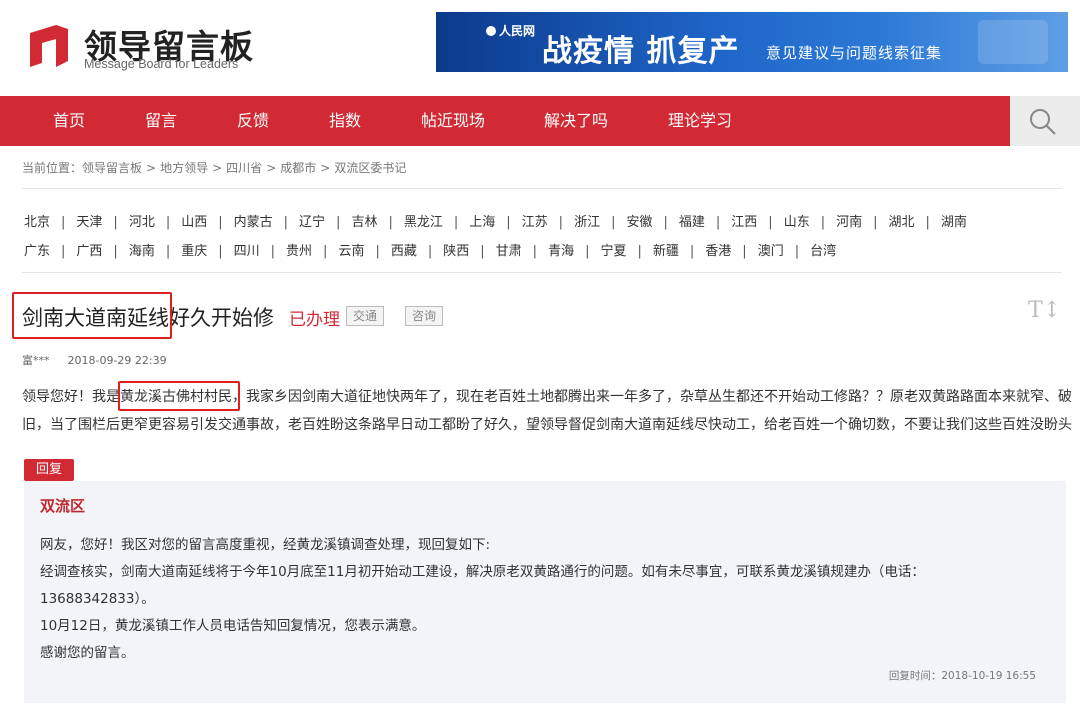 The image size is (1080, 703). Describe the element at coordinates (424, 316) in the screenshot. I see `tag-inquiry: 咨询` at that location.